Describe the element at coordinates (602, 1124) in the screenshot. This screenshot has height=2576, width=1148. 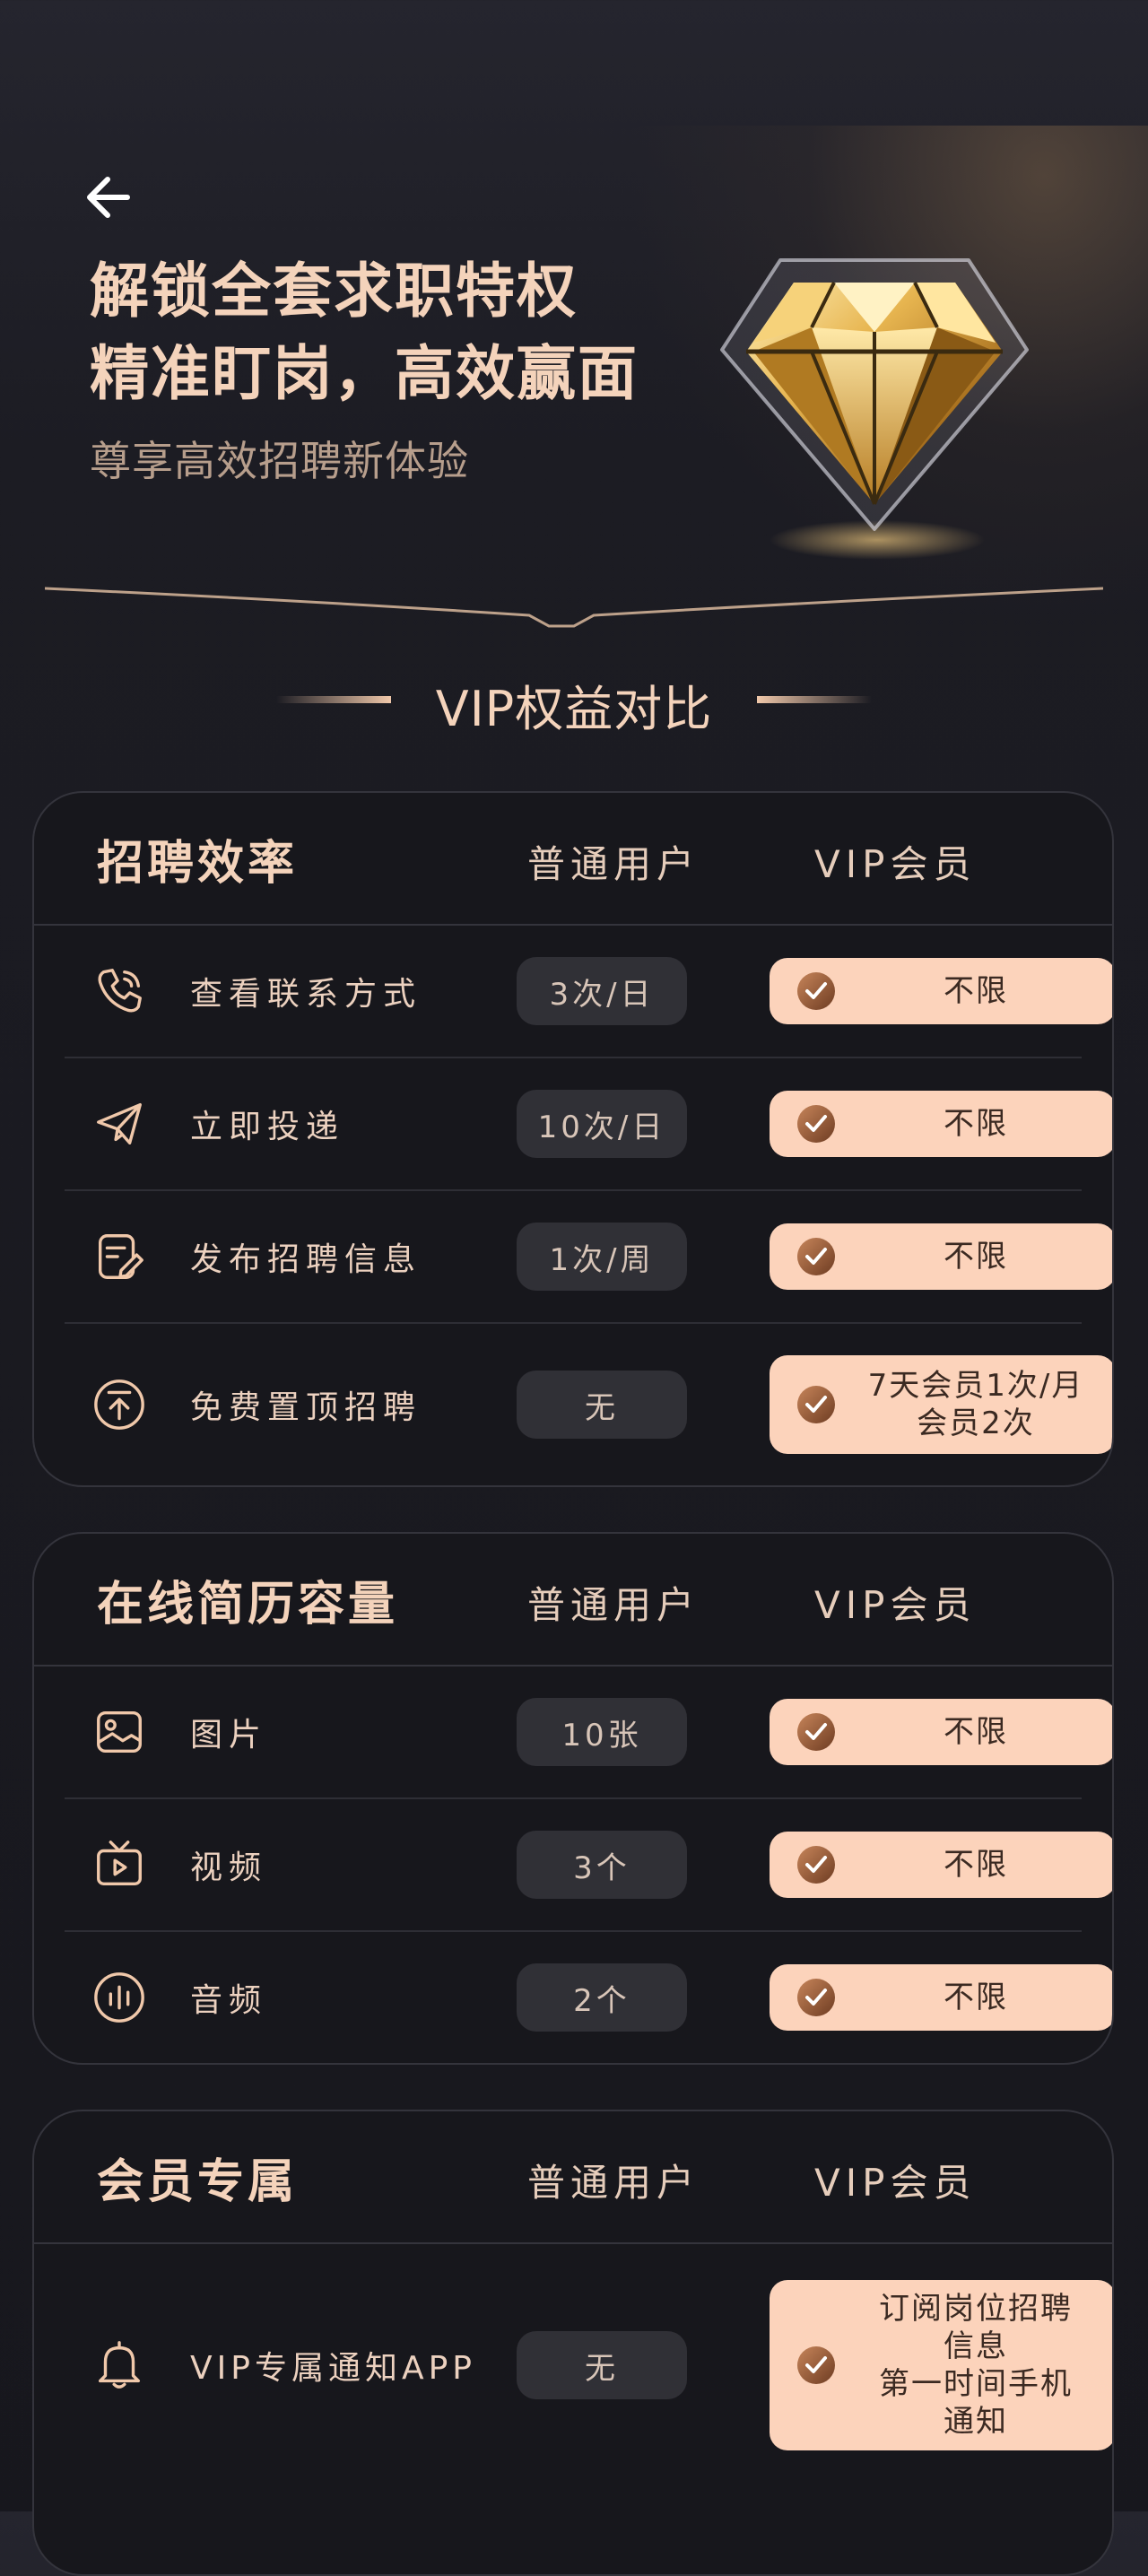
I see `normal-user-value: 10次/日` at that location.